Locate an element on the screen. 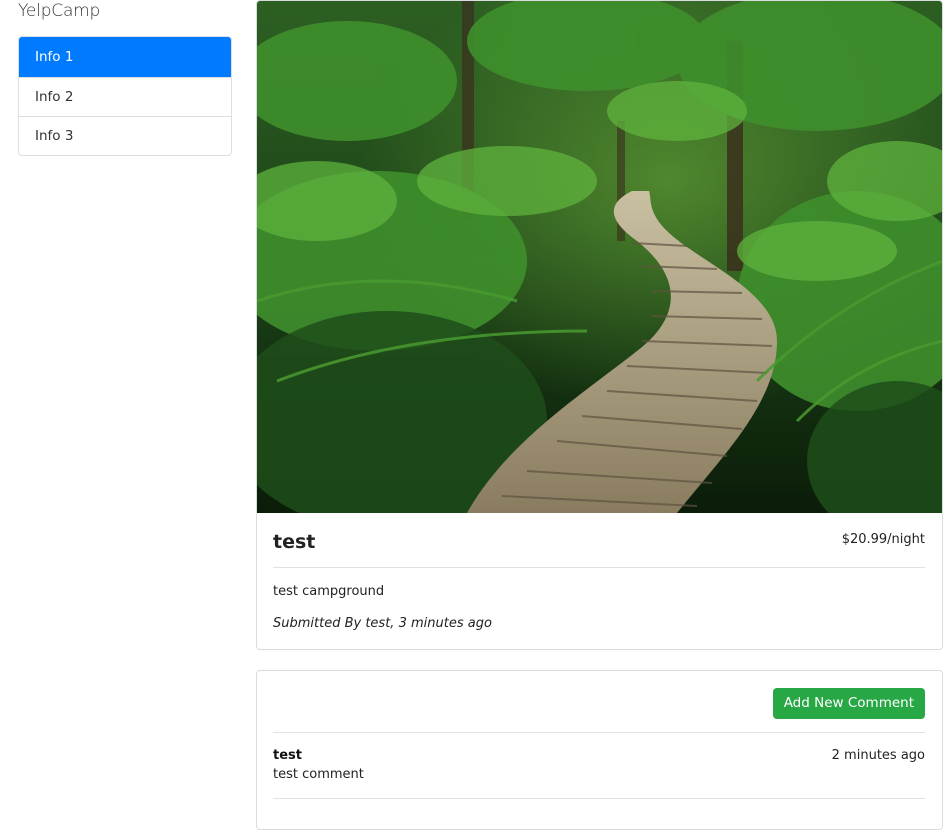 This screenshot has height=830, width=950. campground-price: $20.99/night is located at coordinates (883, 539).